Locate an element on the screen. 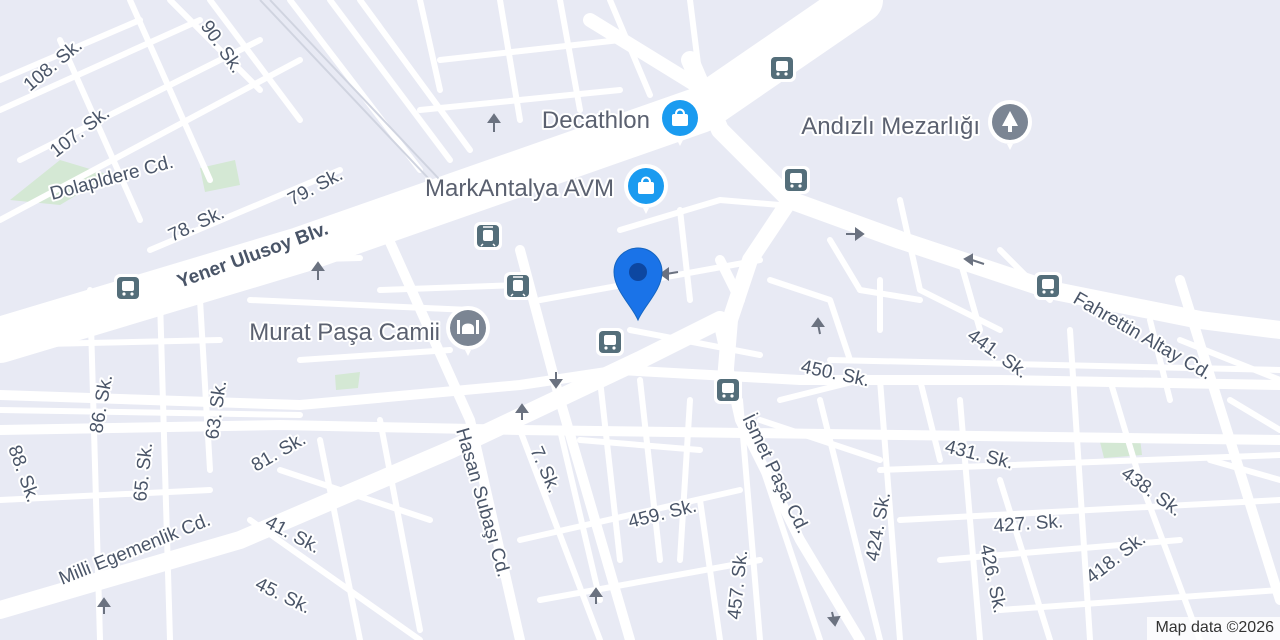 This screenshot has height=640, width=1280. map-attribution: Map data ©2026 is located at coordinates (1213, 628).